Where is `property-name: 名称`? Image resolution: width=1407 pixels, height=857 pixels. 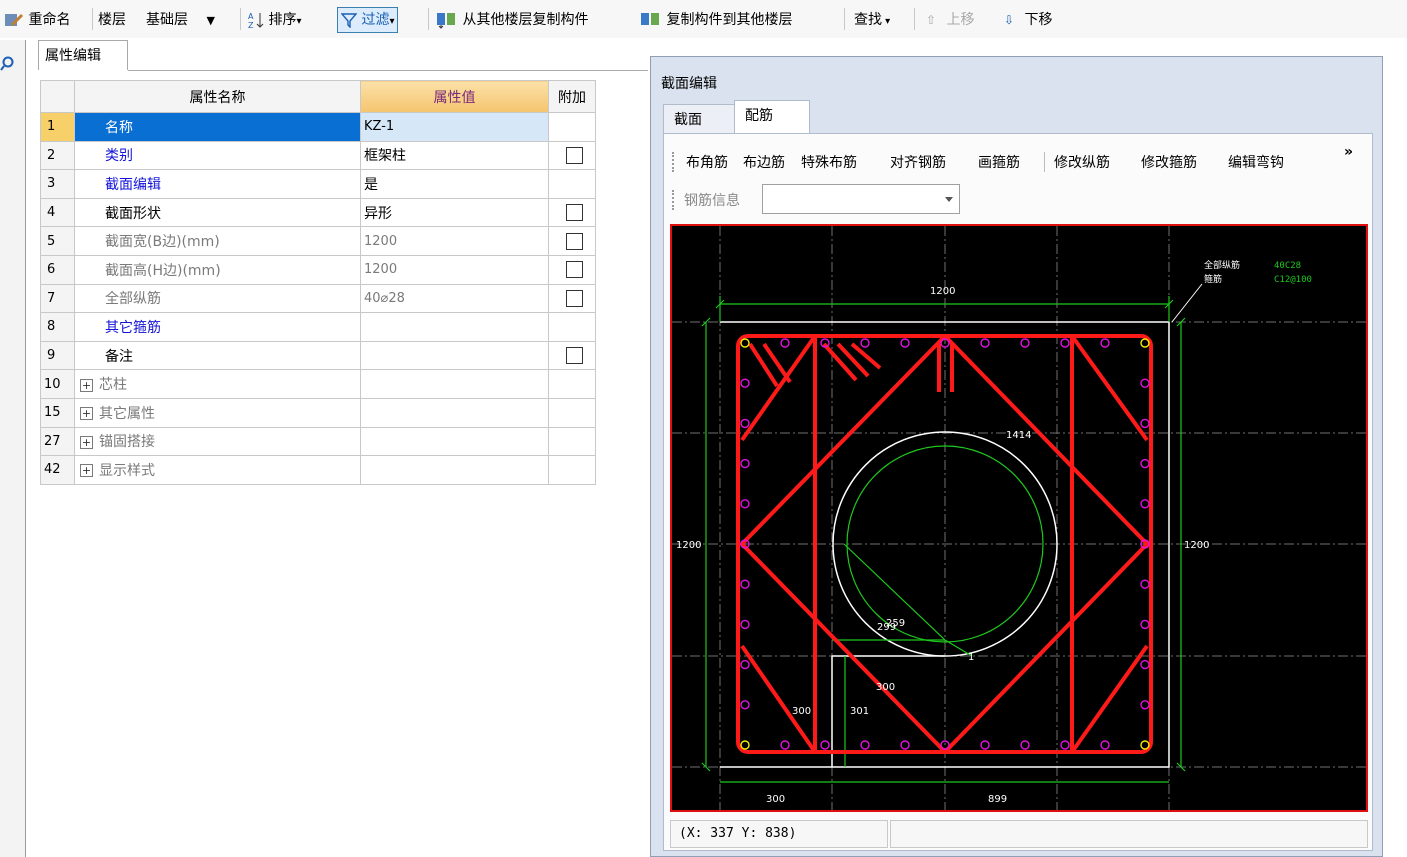 property-name: 名称 is located at coordinates (217, 127).